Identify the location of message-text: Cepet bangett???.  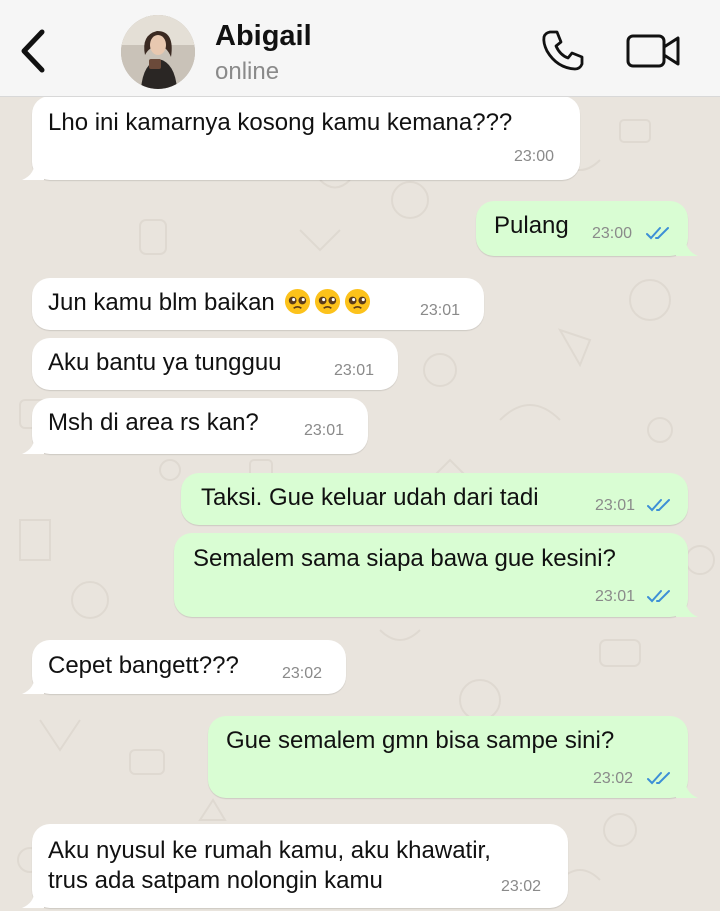
(143, 665).